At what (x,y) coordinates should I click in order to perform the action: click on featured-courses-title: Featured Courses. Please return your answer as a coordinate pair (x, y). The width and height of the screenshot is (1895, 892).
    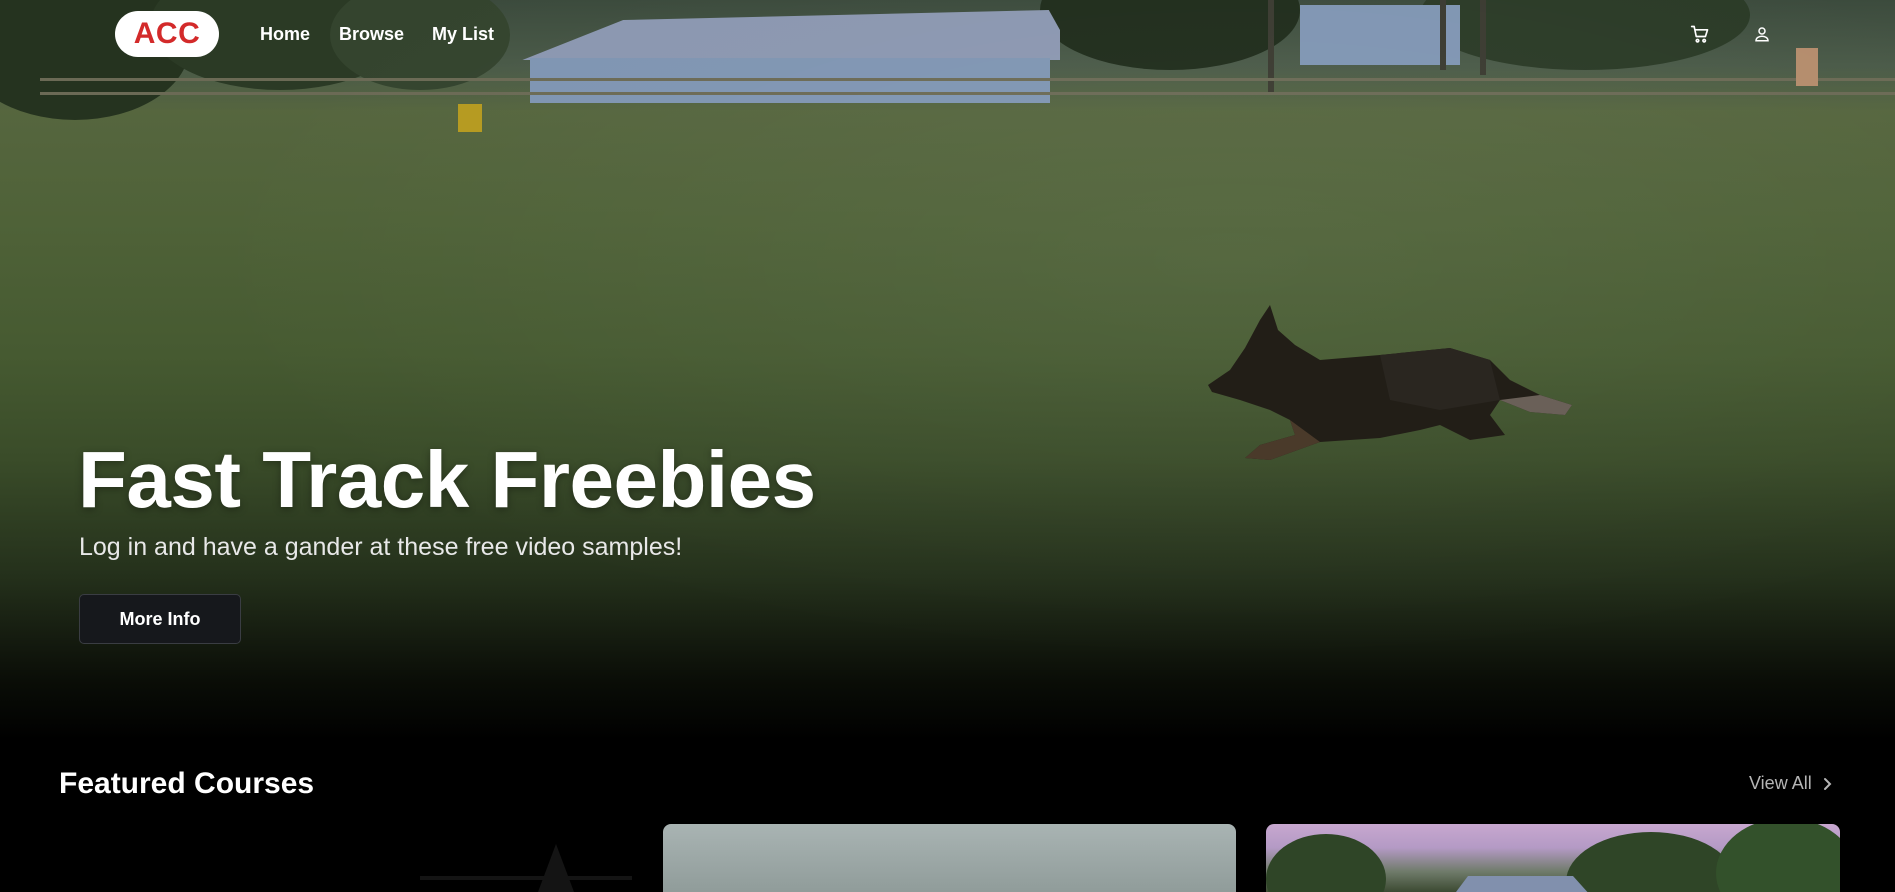
    Looking at the image, I should click on (187, 783).